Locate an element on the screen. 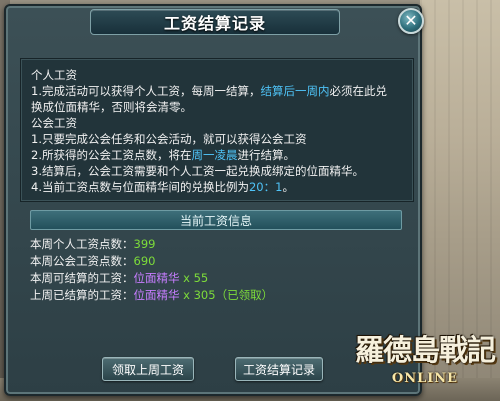 The height and width of the screenshot is (401, 500). settlement-record-button: 工资结算记录 is located at coordinates (279, 369).